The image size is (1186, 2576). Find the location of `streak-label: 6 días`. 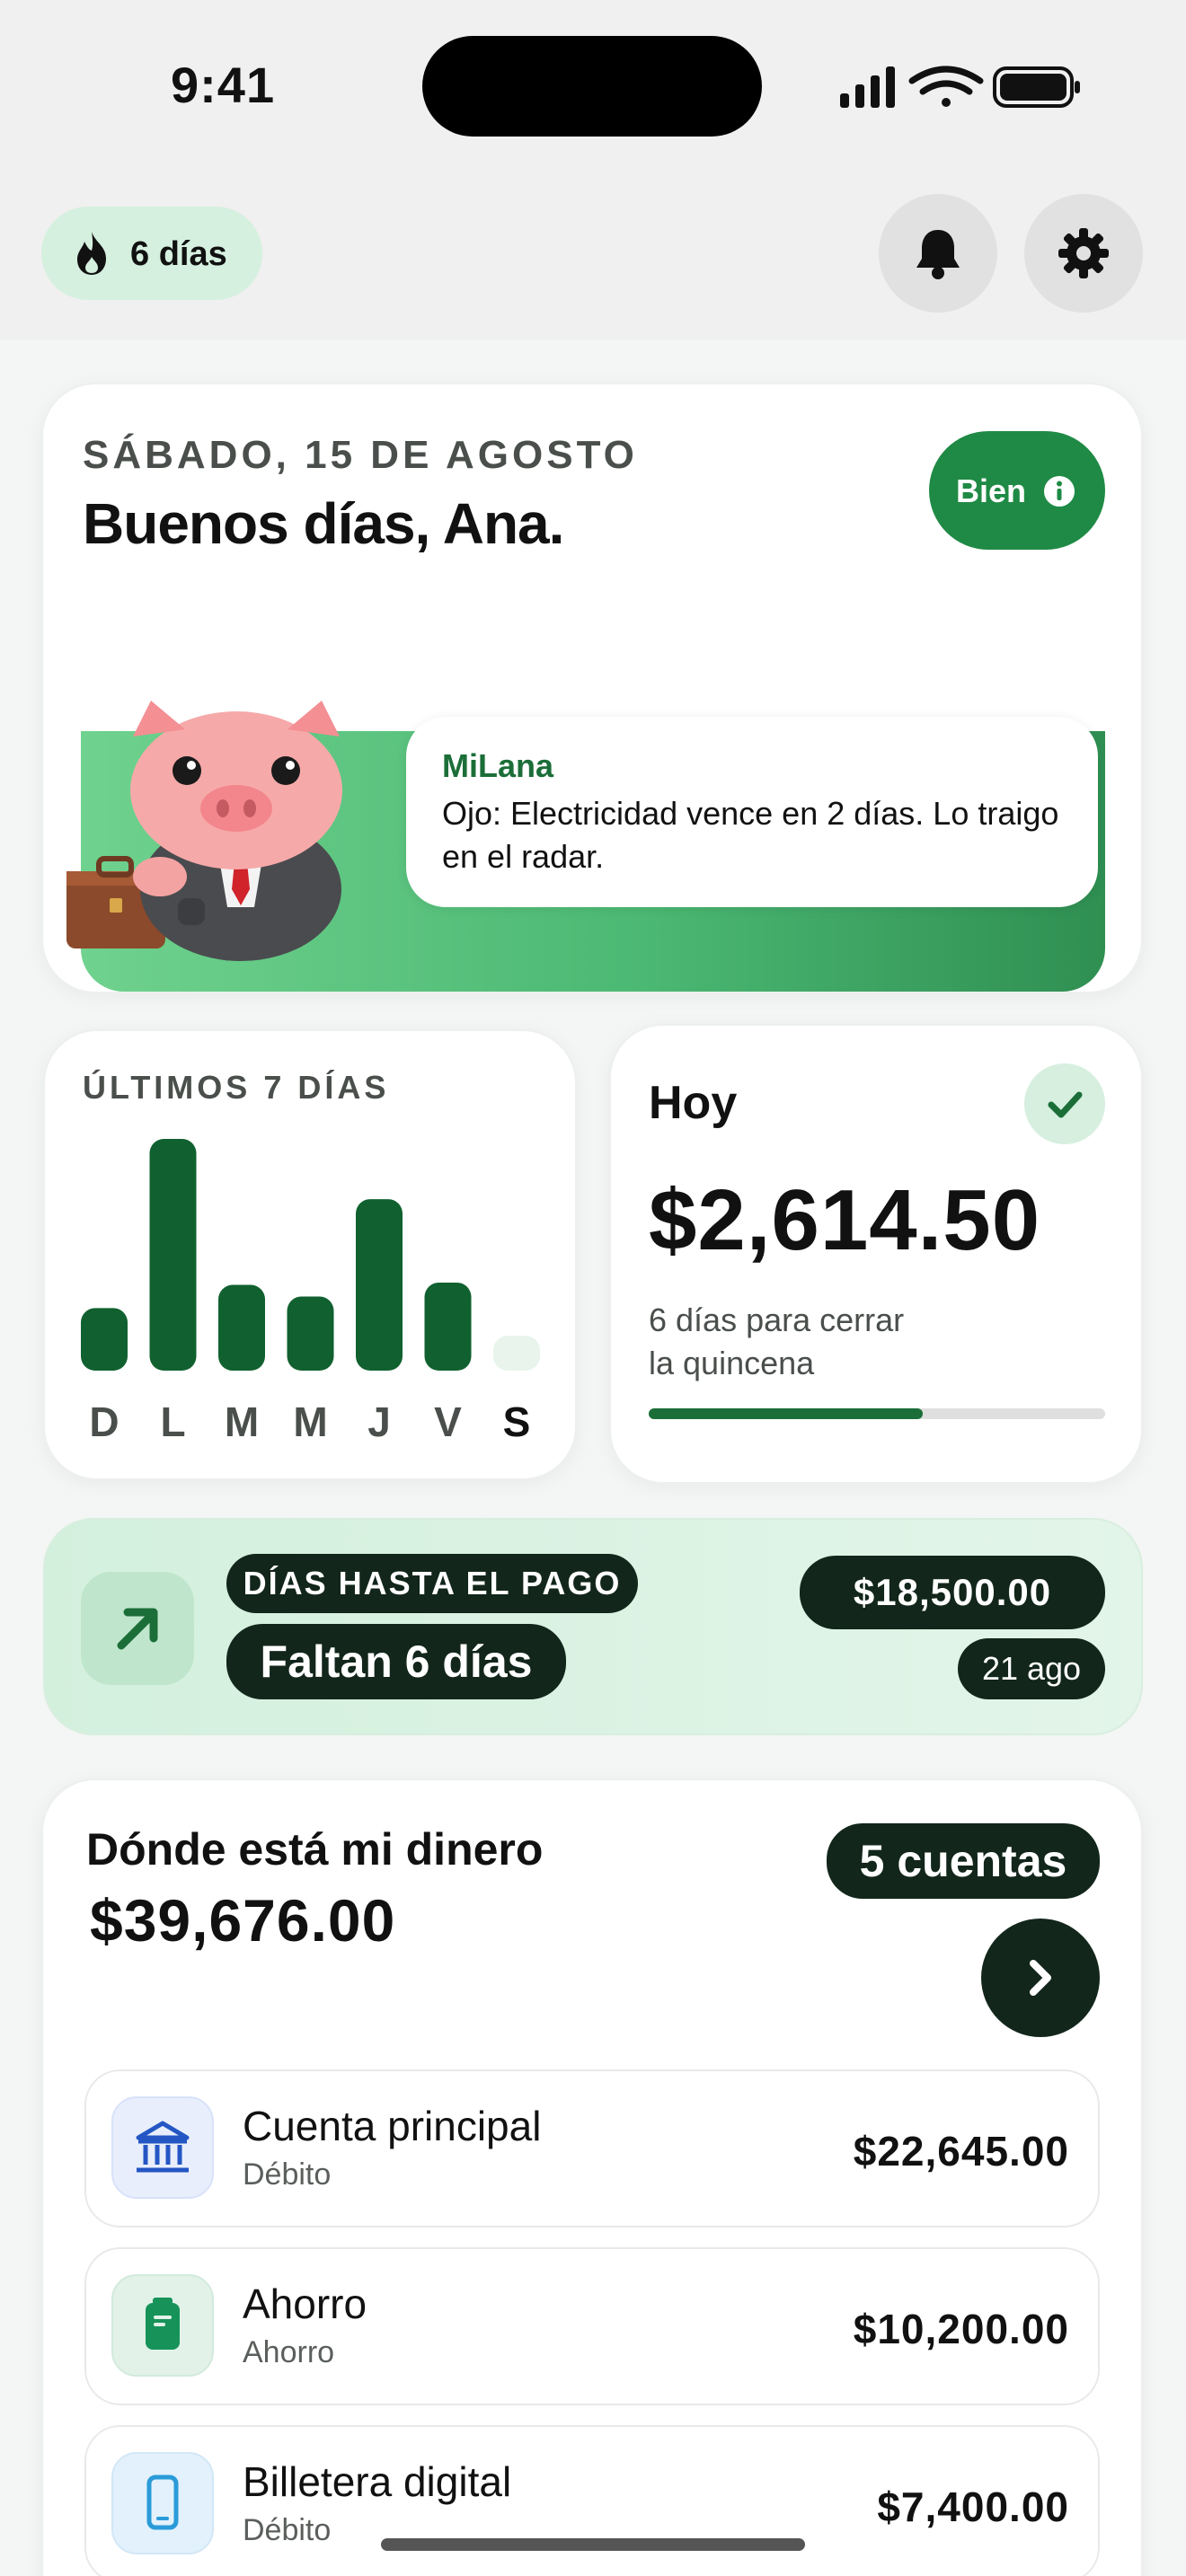

streak-label: 6 días is located at coordinates (178, 254).